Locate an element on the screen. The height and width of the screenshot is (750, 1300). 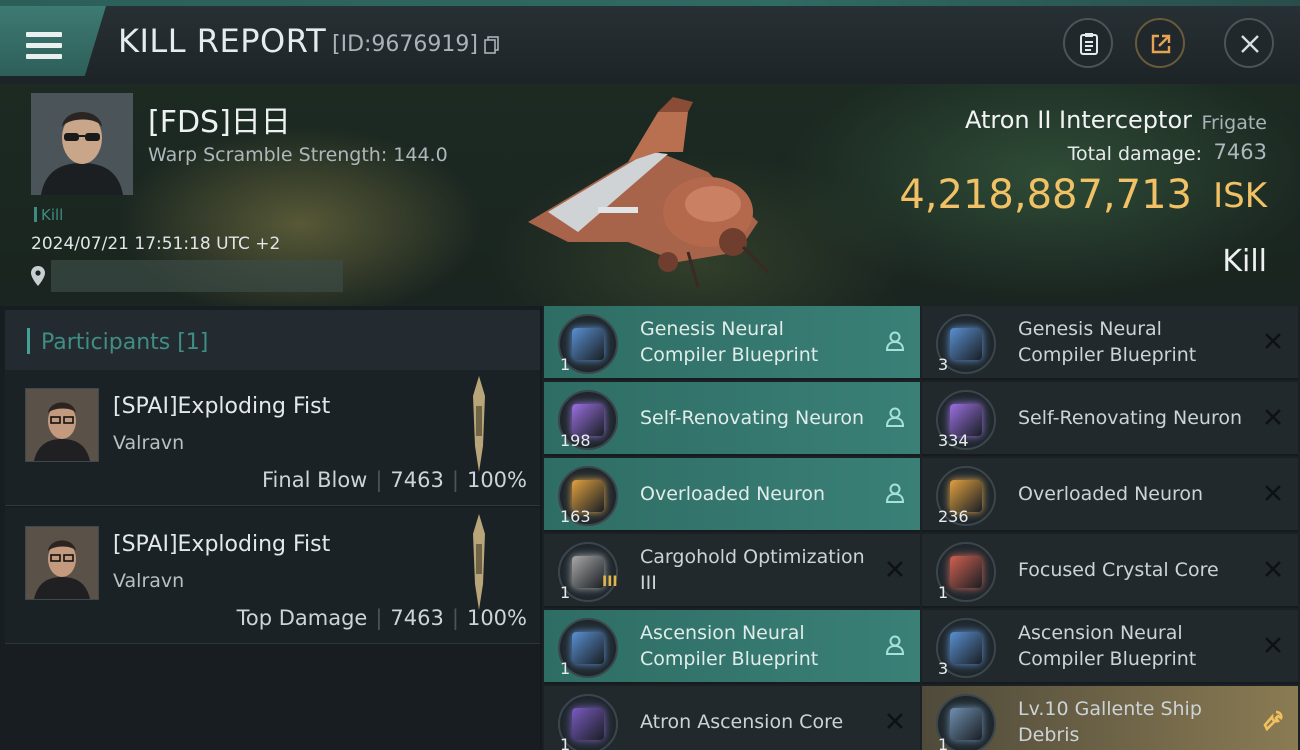
participant-stats: Final Blow | 7463 | 100% is located at coordinates (394, 480).